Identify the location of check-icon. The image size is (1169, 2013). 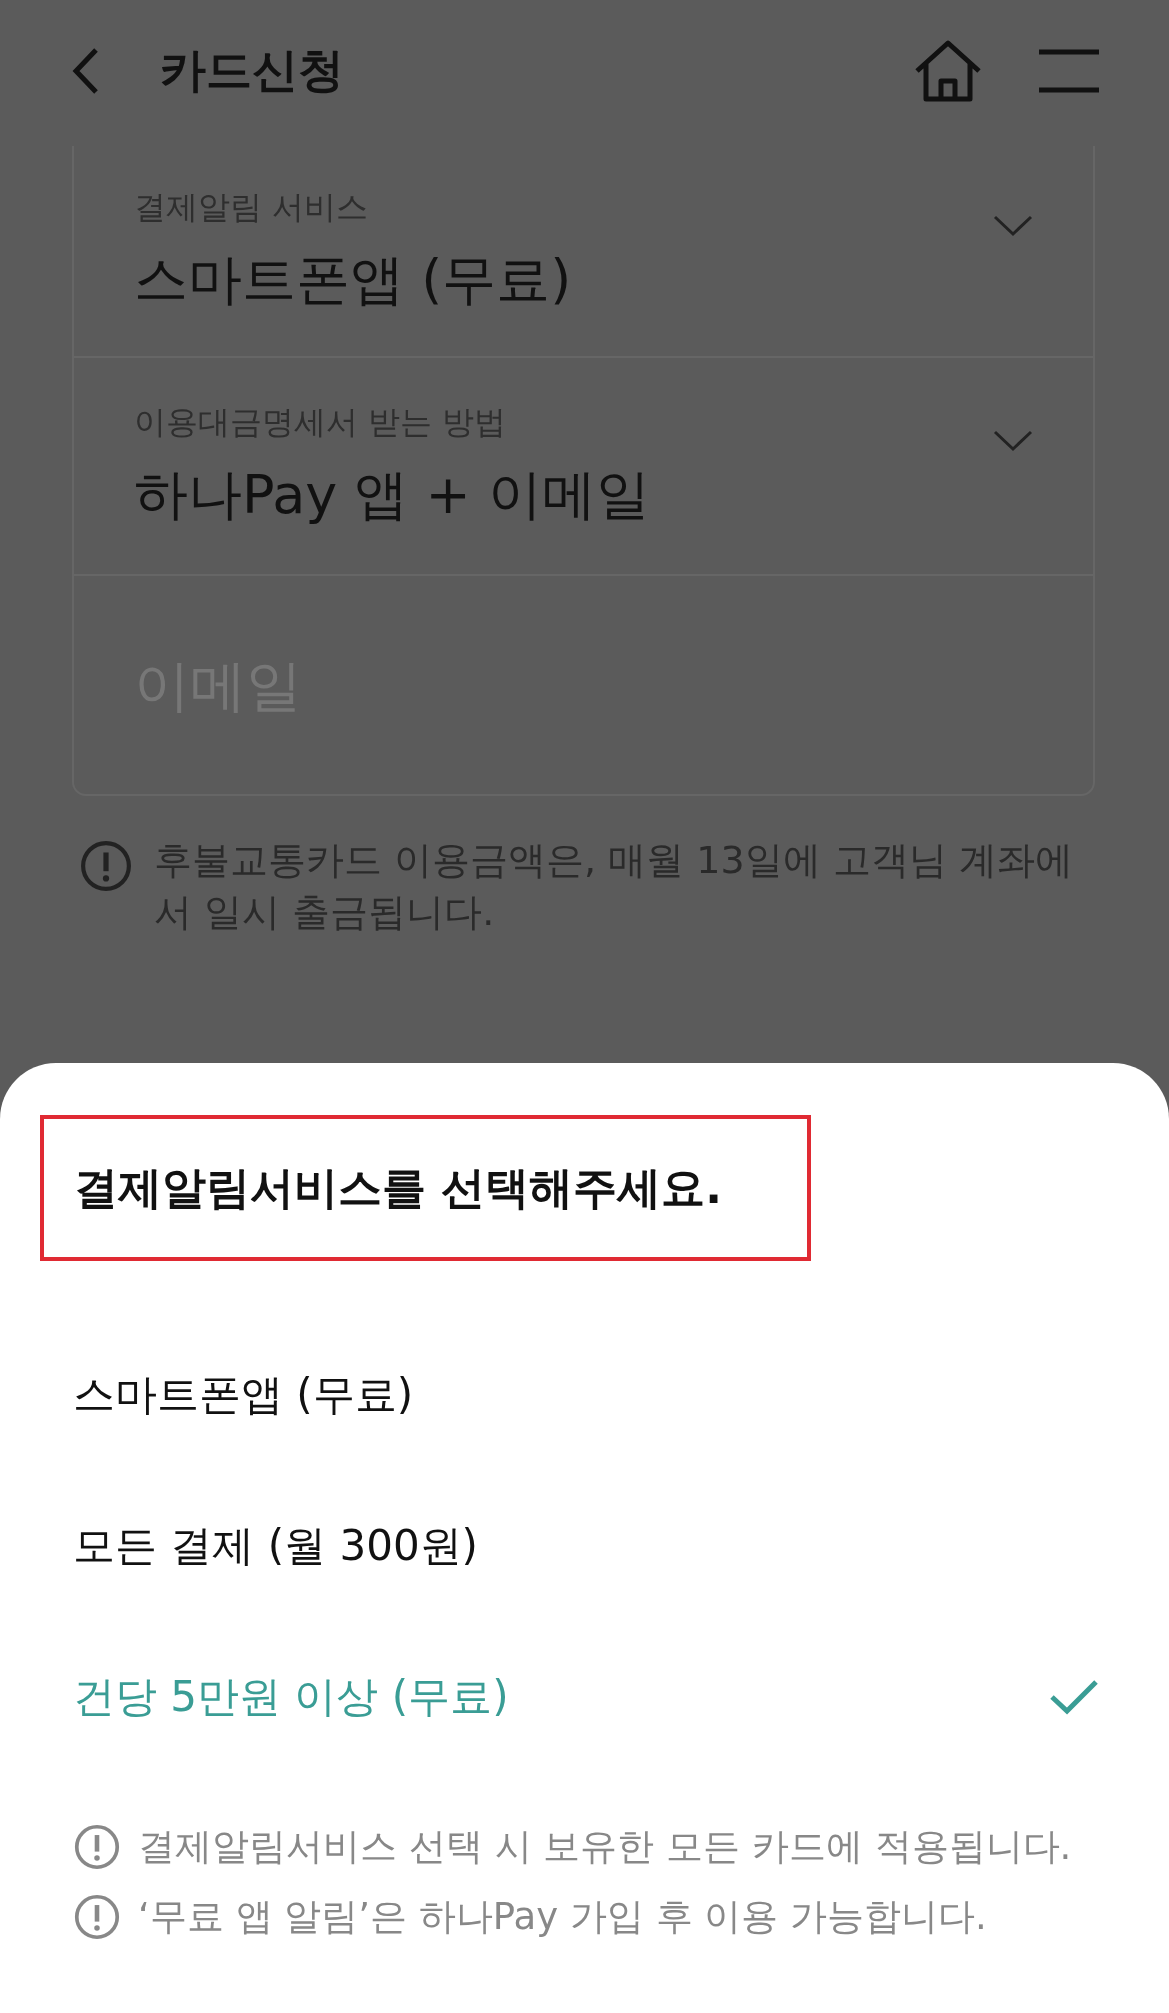
(1074, 1696).